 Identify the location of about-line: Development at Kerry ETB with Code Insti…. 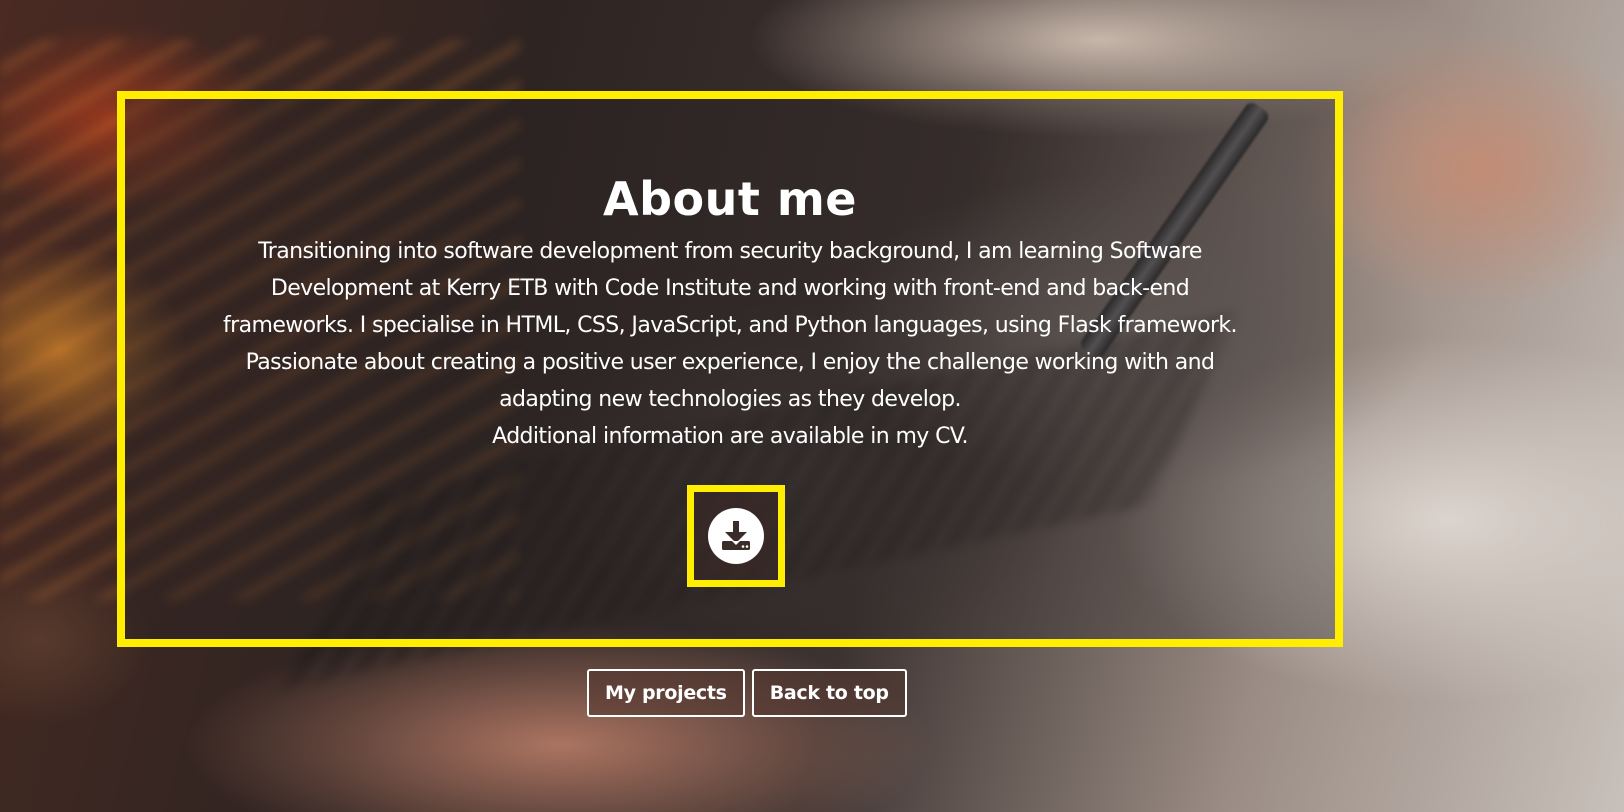
(730, 288).